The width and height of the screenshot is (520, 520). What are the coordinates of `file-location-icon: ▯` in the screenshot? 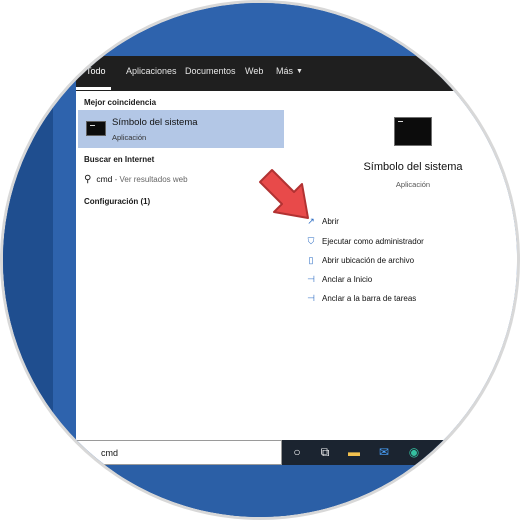 It's located at (311, 260).